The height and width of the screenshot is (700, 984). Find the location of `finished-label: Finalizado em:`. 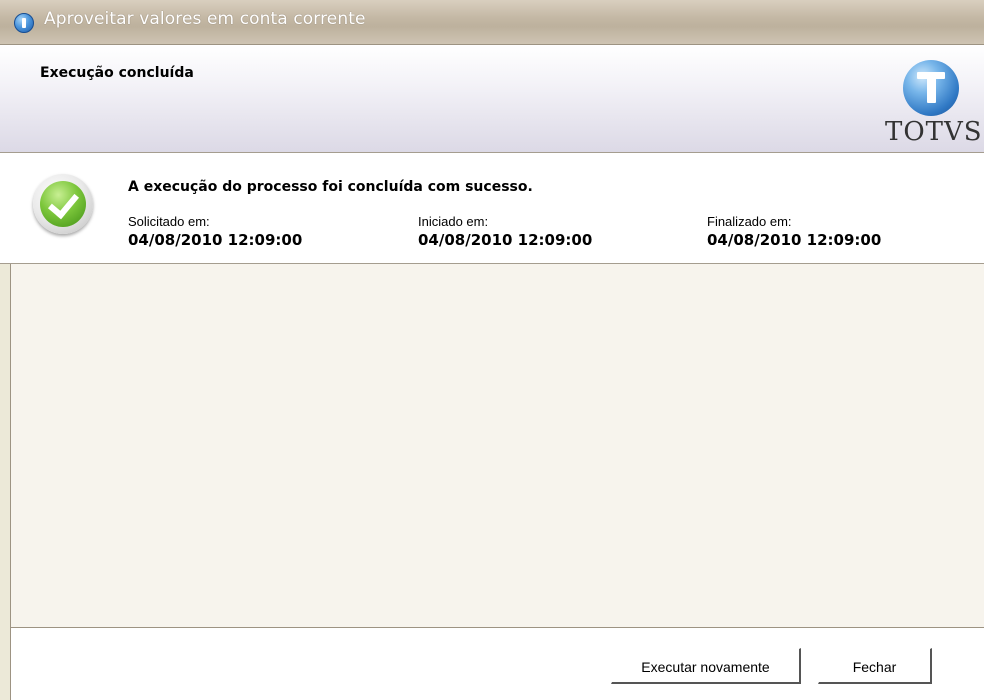

finished-label: Finalizado em: is located at coordinates (749, 221).